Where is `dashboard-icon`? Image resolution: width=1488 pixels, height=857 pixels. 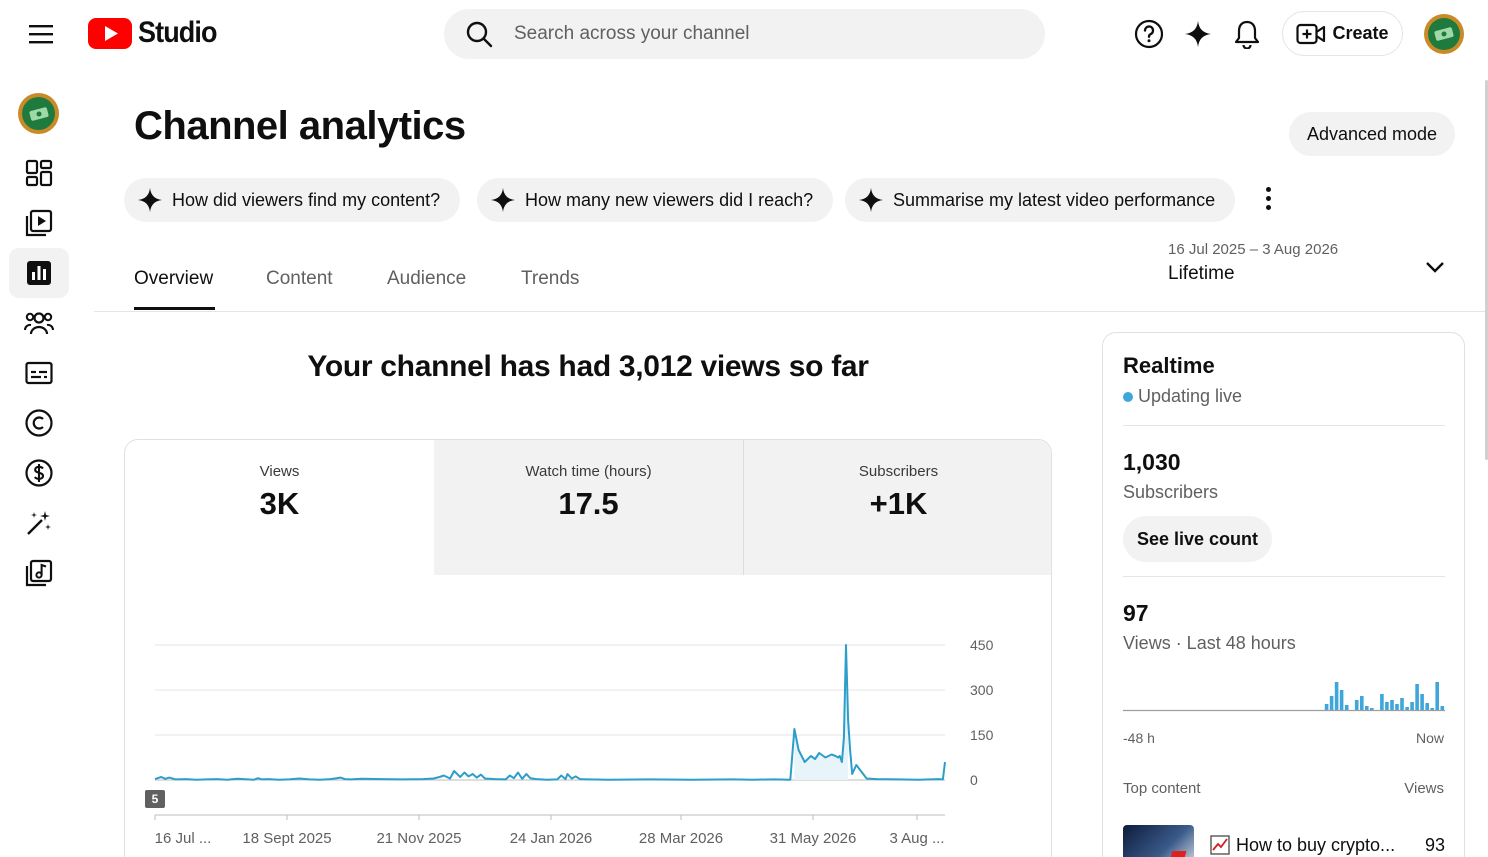 dashboard-icon is located at coordinates (39, 173).